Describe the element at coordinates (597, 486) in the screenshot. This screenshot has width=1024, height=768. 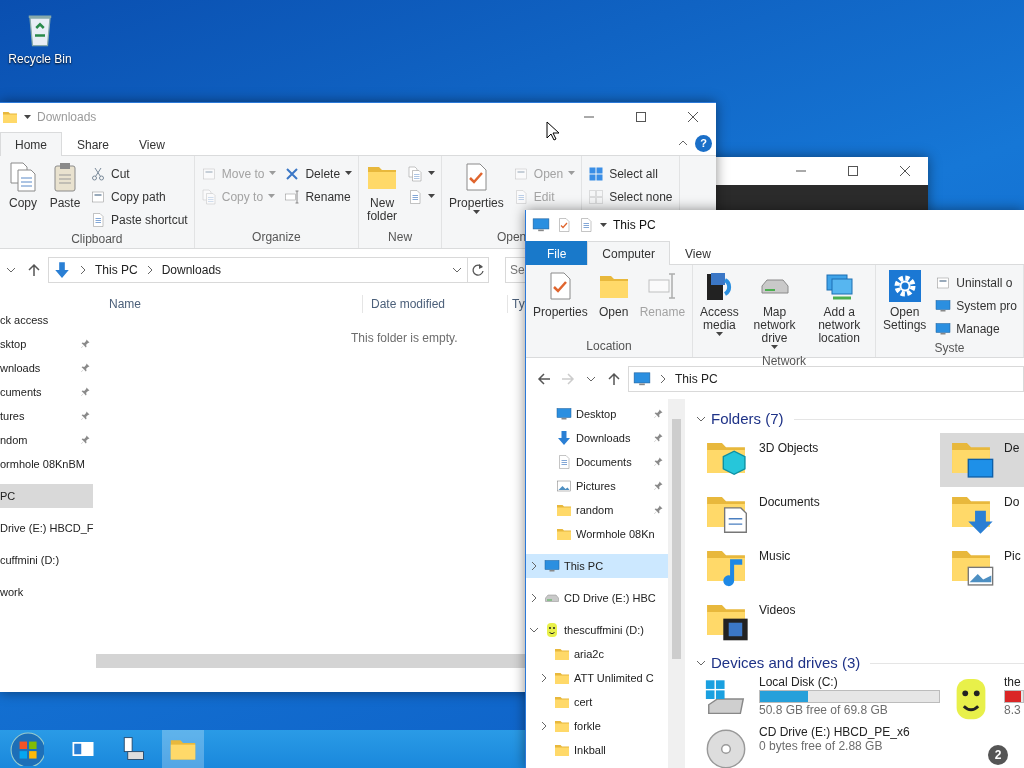
I see `nav-item: Pictures` at that location.